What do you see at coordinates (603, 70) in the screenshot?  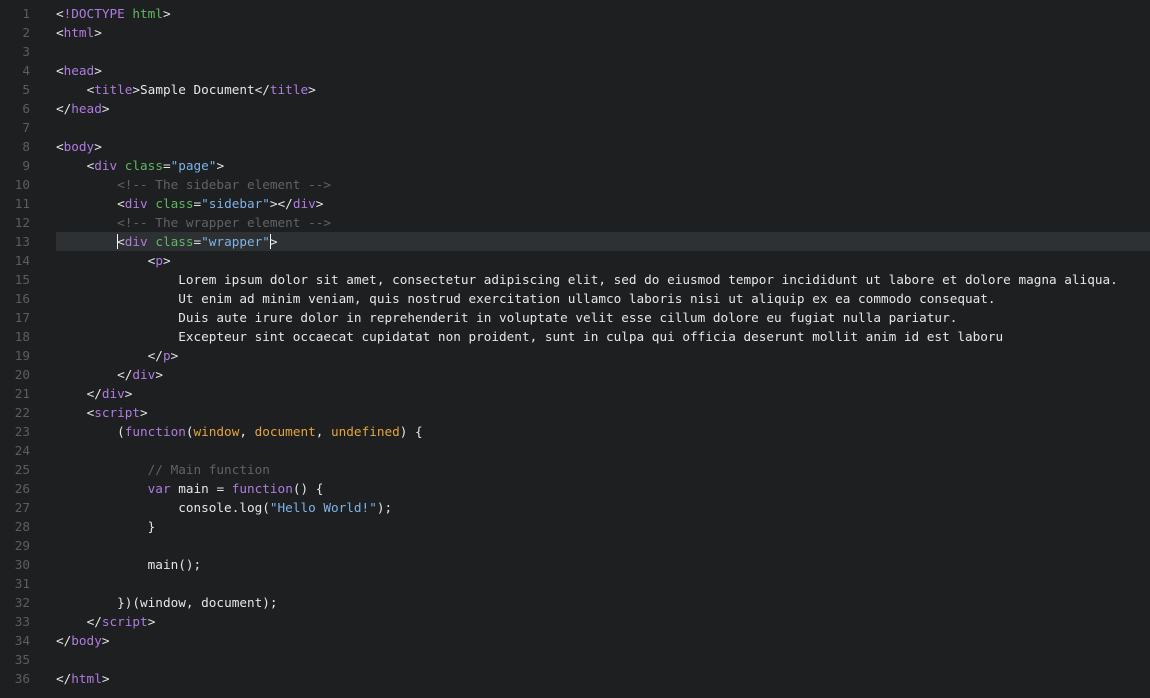 I see `line-code: <head>` at bounding box center [603, 70].